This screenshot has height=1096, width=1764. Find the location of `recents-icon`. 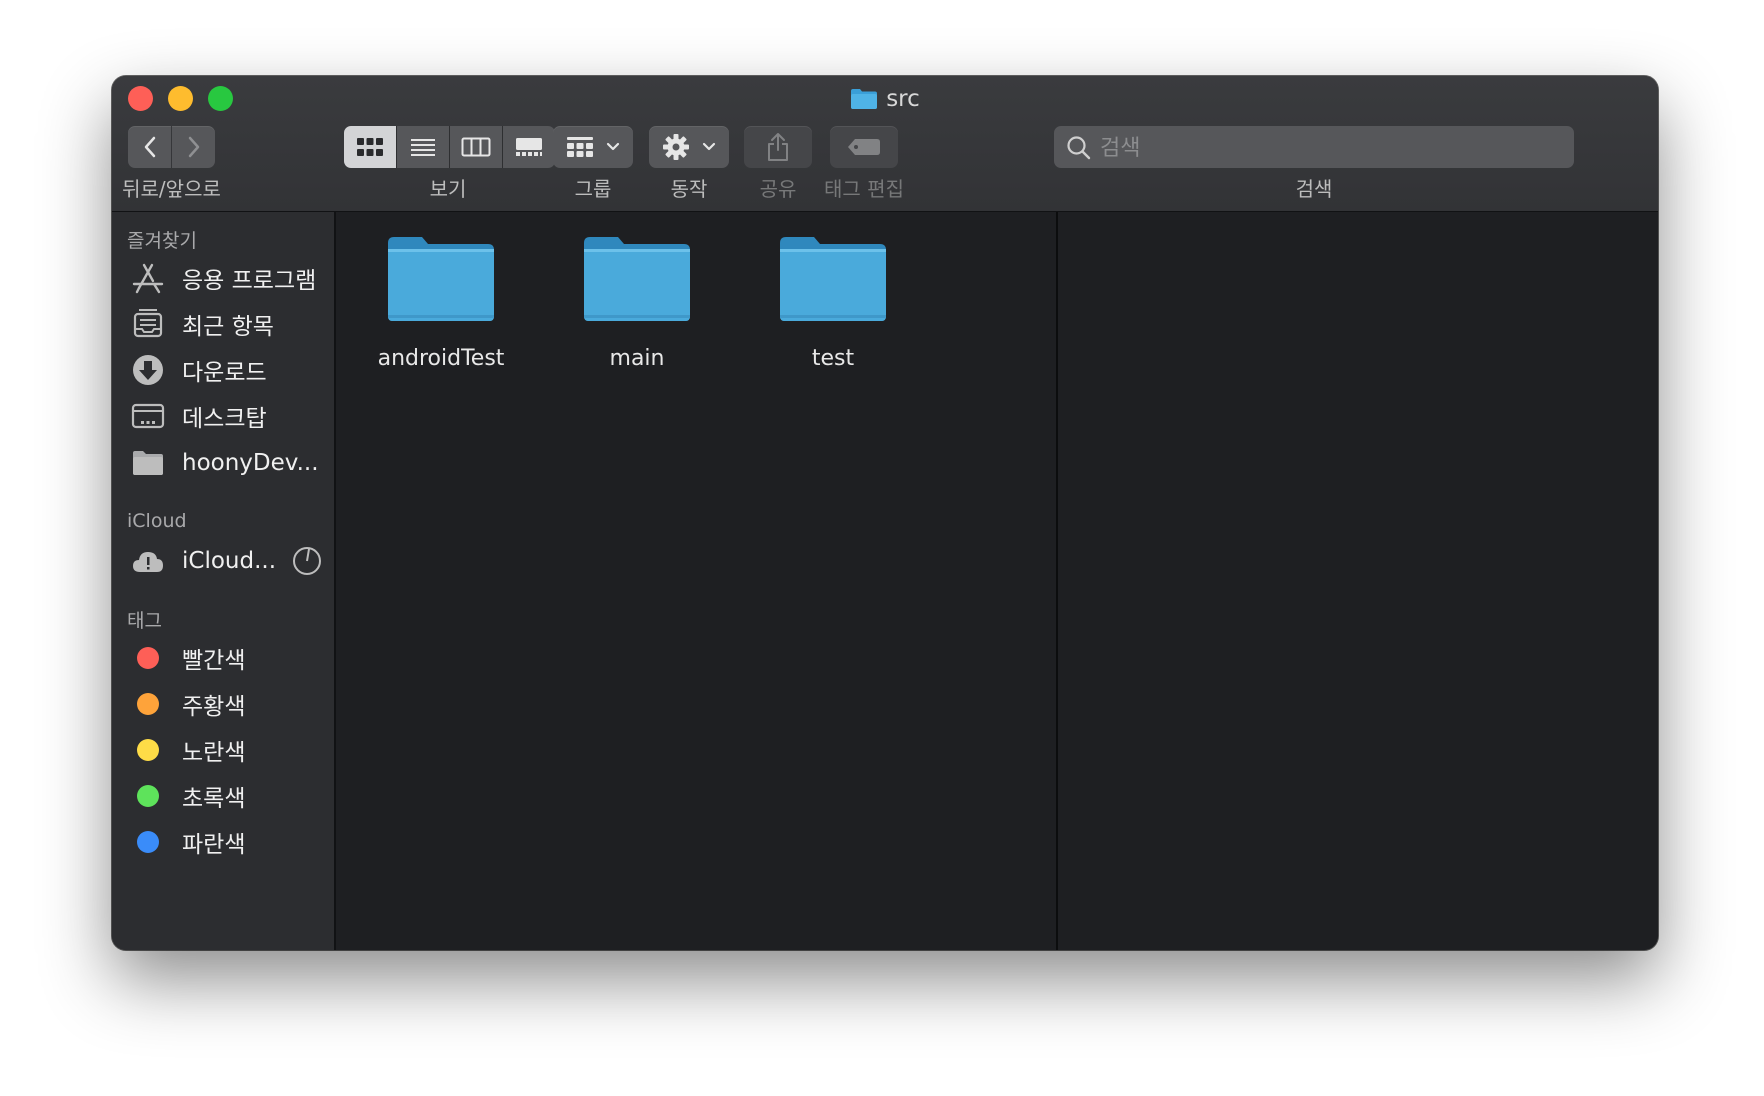

recents-icon is located at coordinates (148, 324).